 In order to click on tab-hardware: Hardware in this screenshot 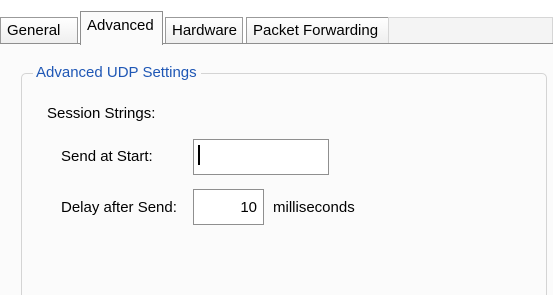, I will do `click(204, 30)`.